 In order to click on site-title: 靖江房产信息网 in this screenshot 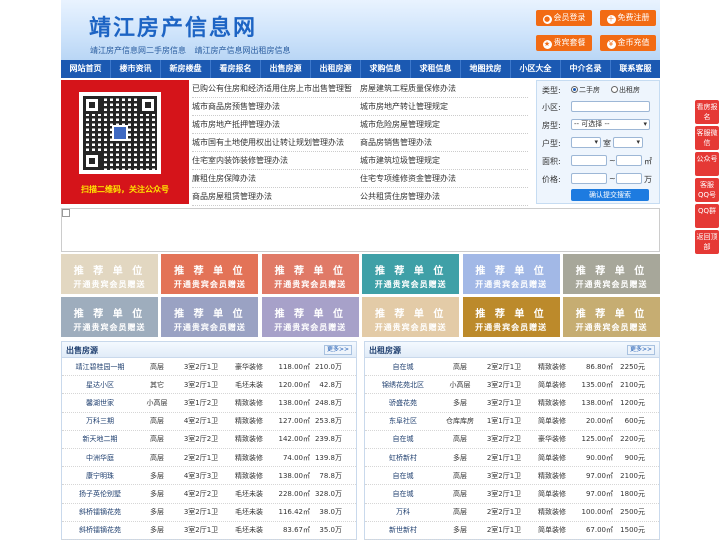, I will do `click(173, 26)`.